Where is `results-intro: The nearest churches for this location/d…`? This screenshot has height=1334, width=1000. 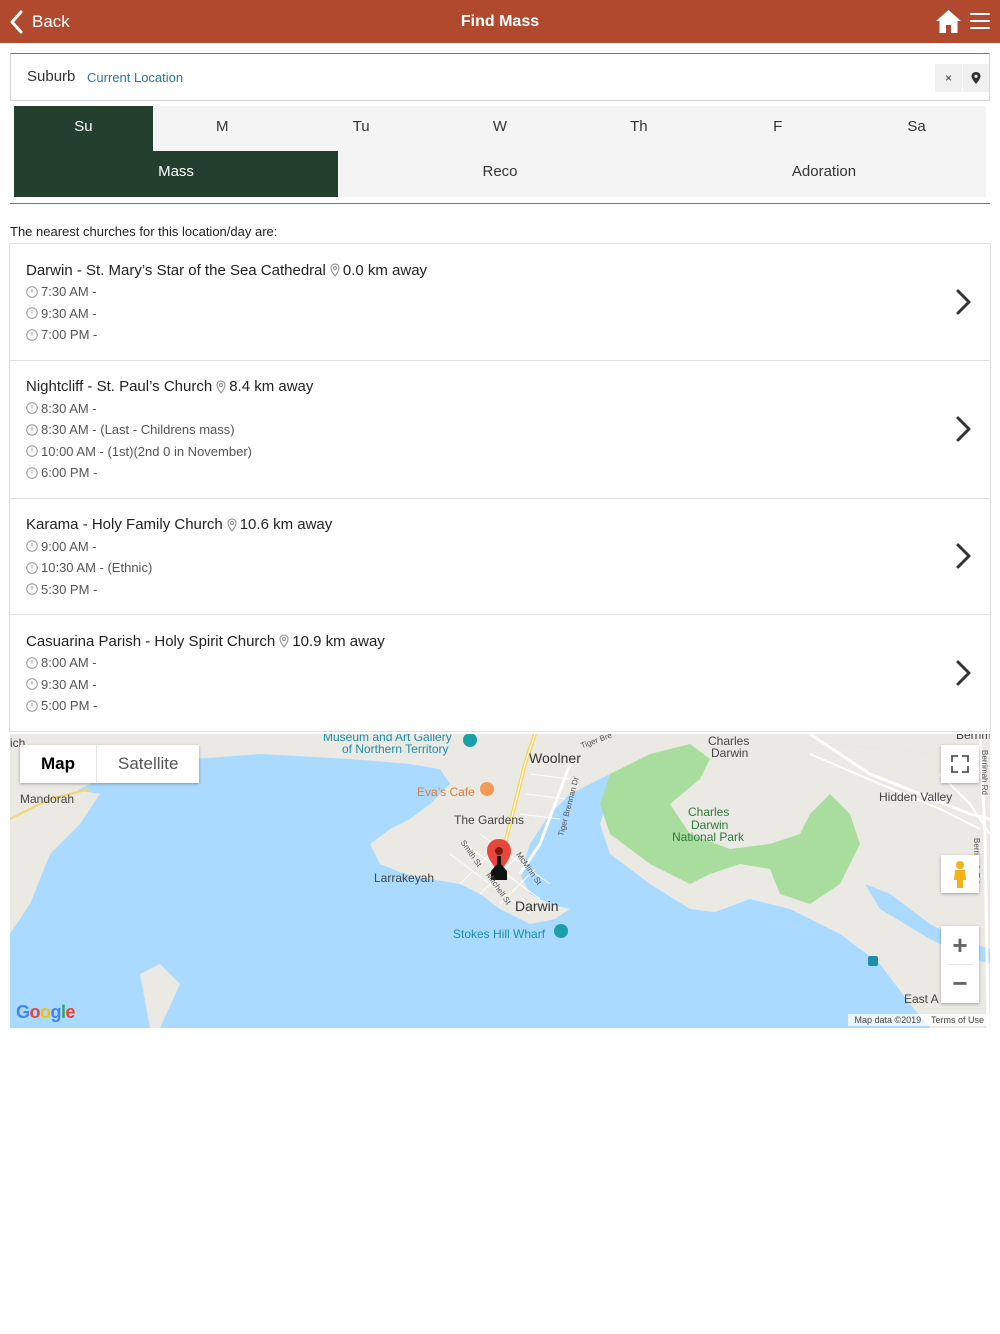
results-intro: The nearest churches for this location/d… is located at coordinates (144, 231).